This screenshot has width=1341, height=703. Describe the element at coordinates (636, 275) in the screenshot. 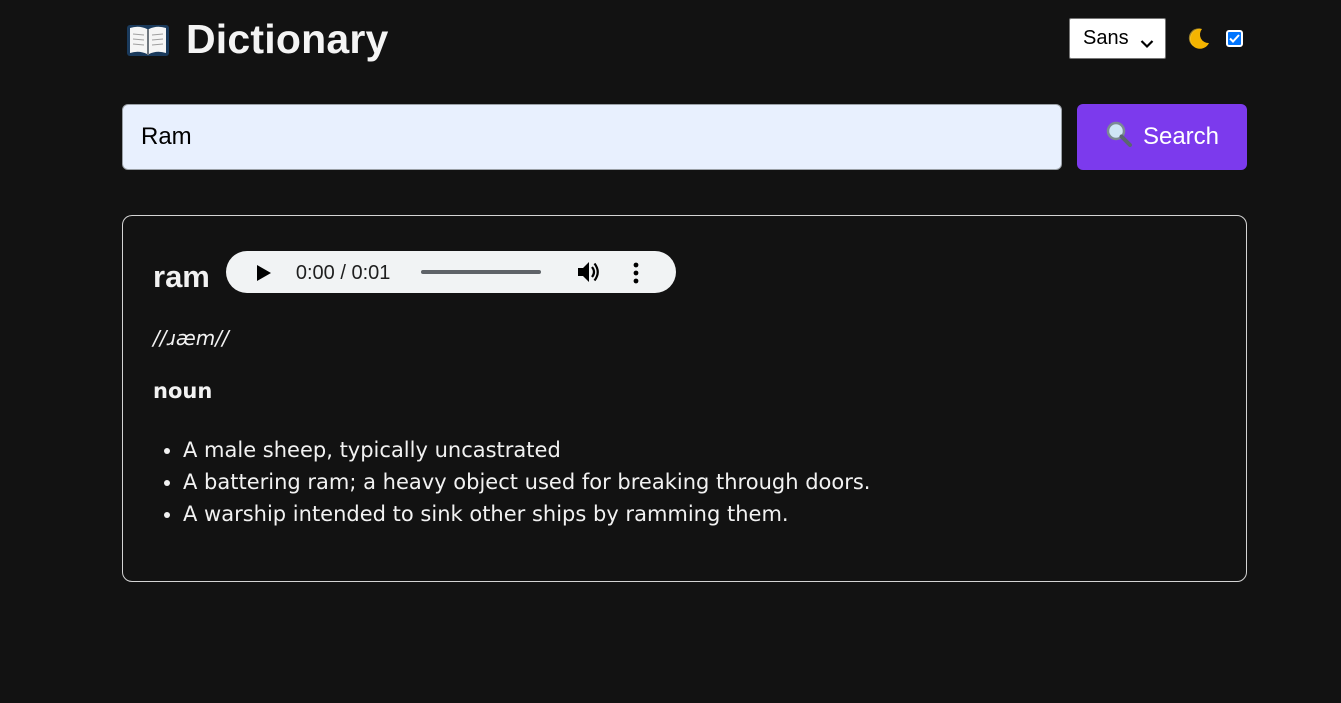

I see `more-options-icon` at that location.